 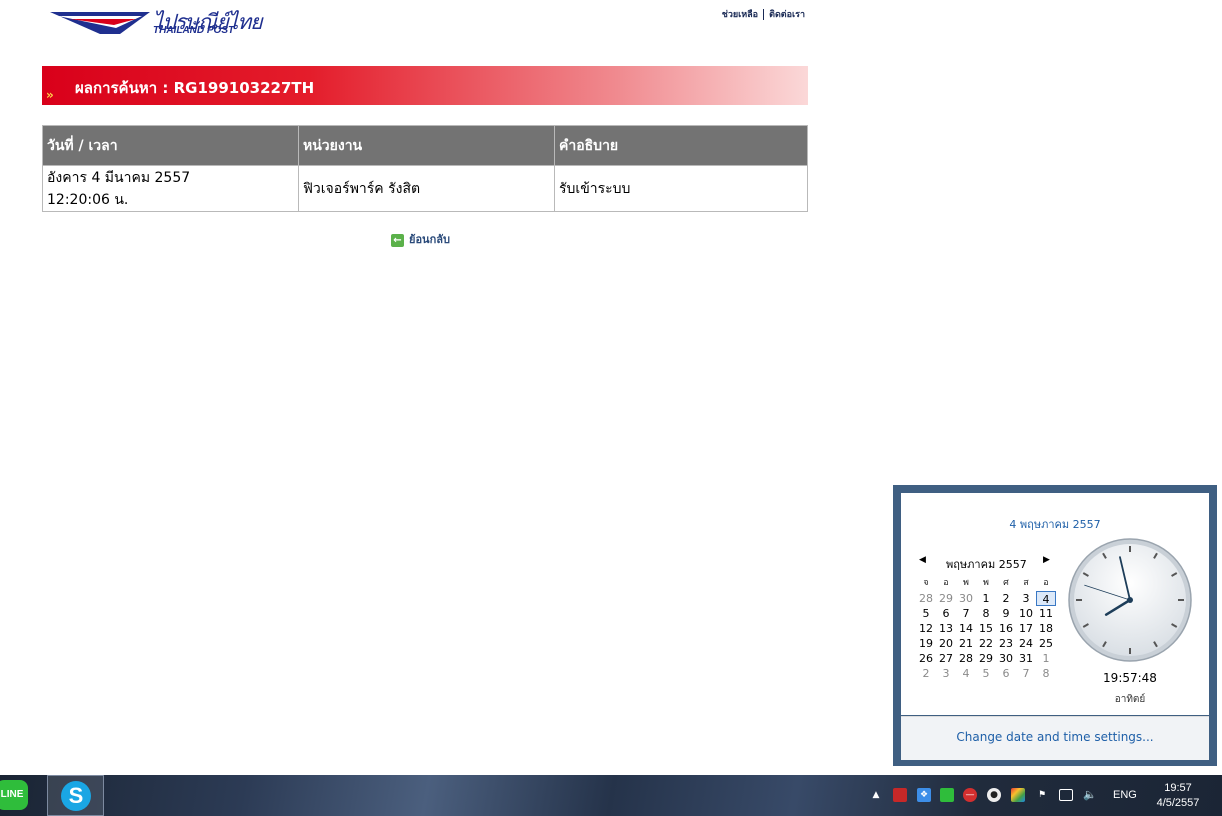 I want to click on calendar-week-row: 19 20 21 22 23 24 25, so click(x=986, y=643).